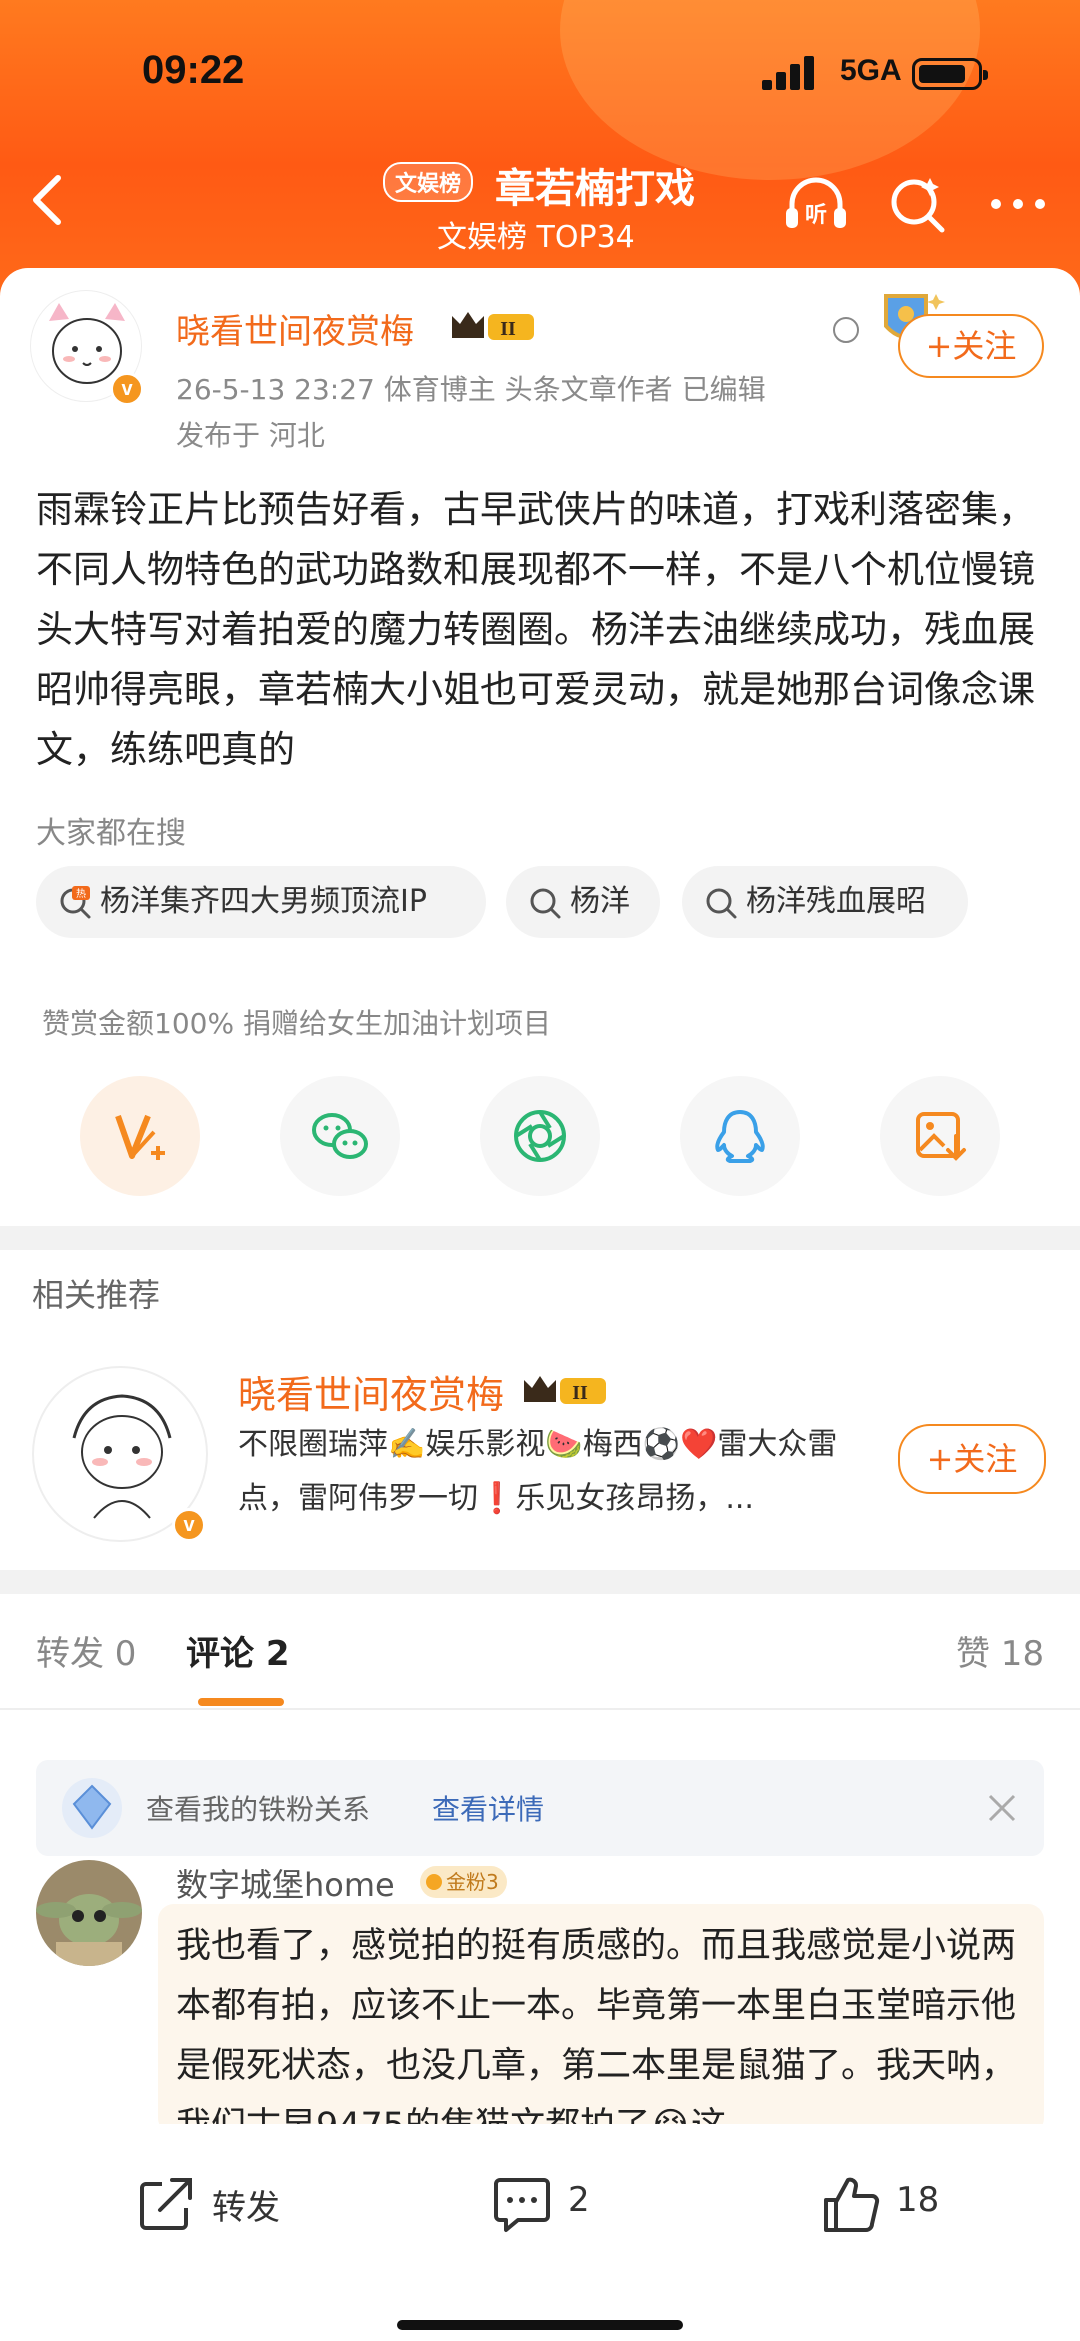 This screenshot has width=1080, height=2341. I want to click on back-icon, so click(48, 200).